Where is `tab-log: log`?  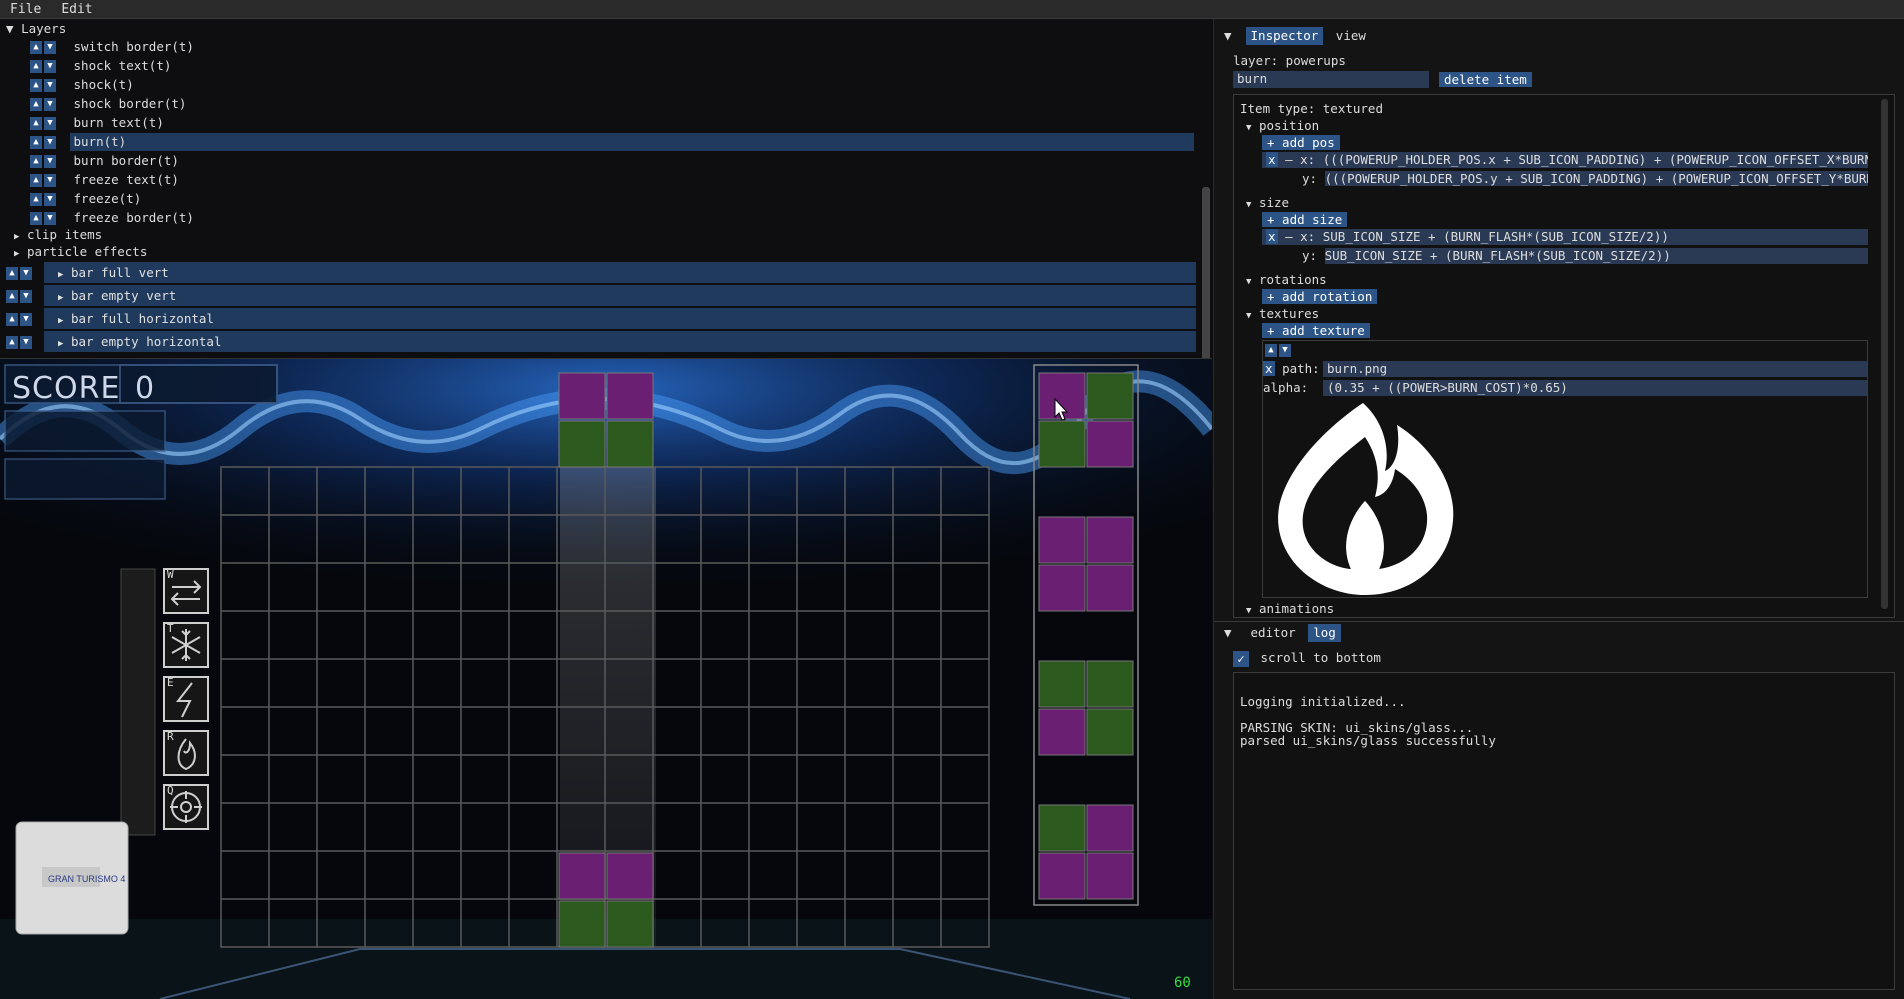
tab-log: log is located at coordinates (1324, 633).